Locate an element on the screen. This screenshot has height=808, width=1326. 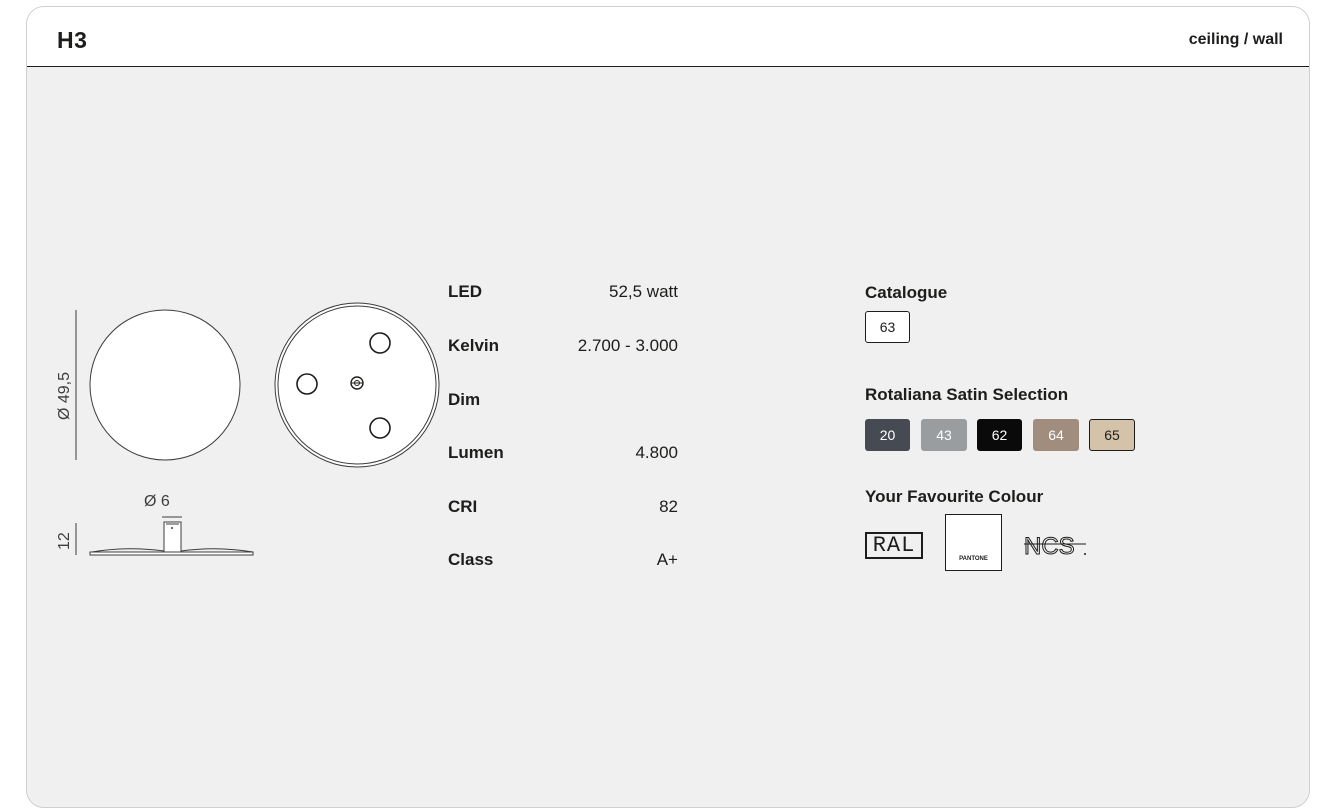
spec-value: 52,5 watt is located at coordinates (643, 291).